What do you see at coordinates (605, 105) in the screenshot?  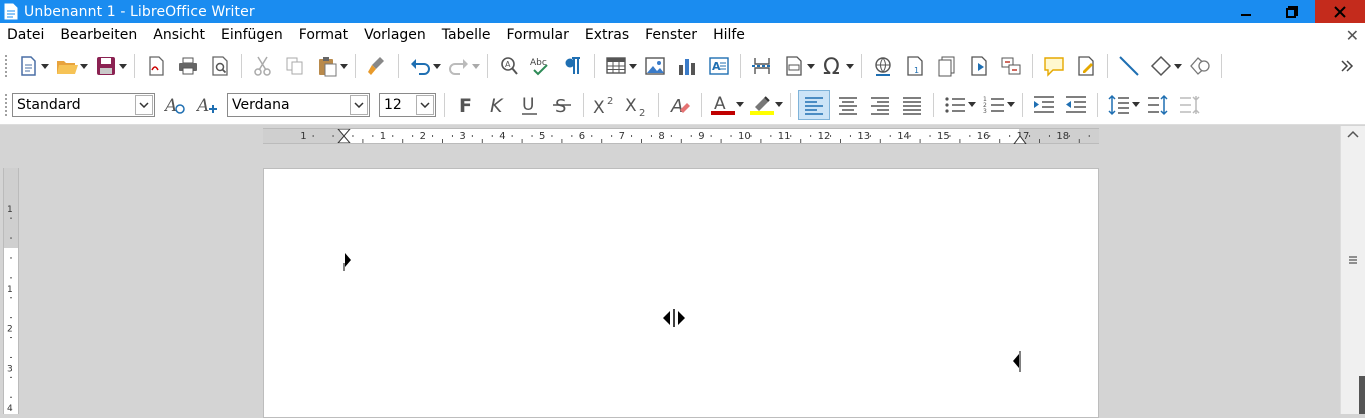 I see `superscript-button: X2` at bounding box center [605, 105].